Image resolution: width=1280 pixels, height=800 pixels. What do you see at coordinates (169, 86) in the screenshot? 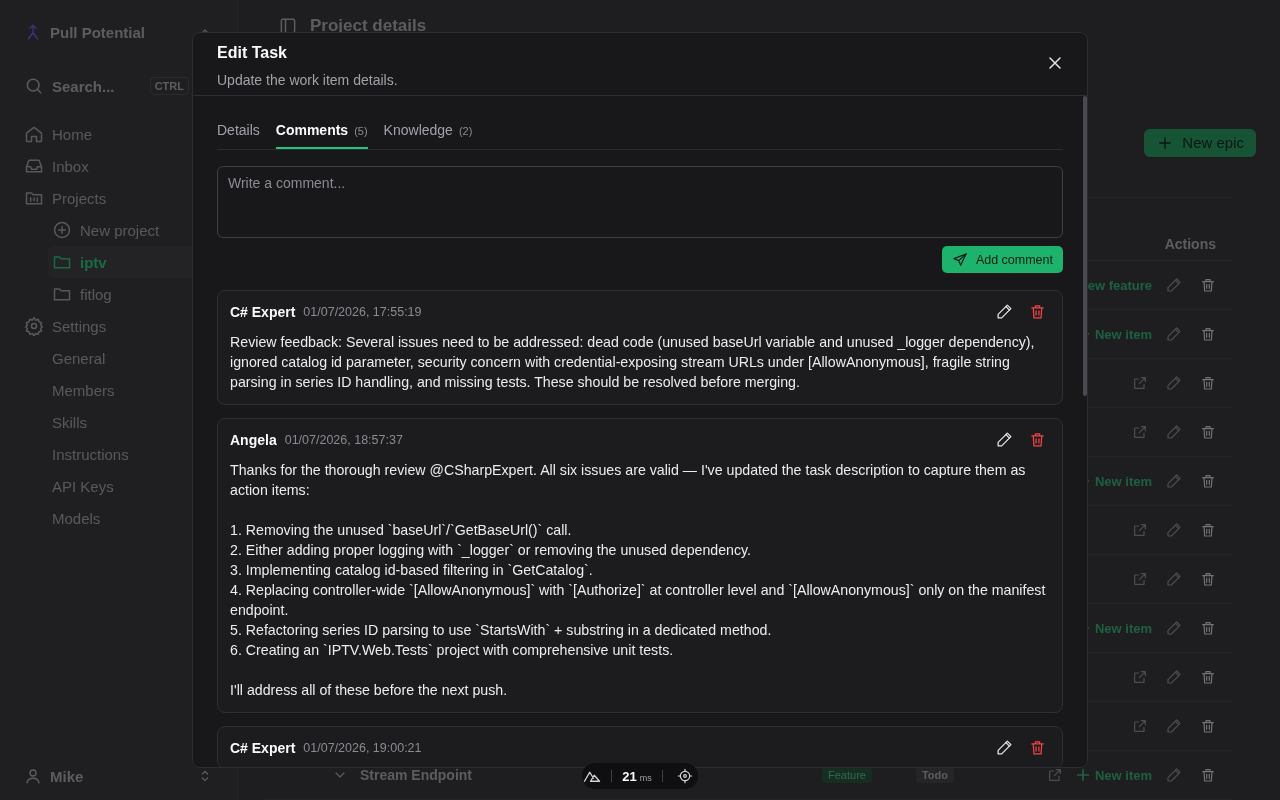
I see `shortcut-key: CTRL` at bounding box center [169, 86].